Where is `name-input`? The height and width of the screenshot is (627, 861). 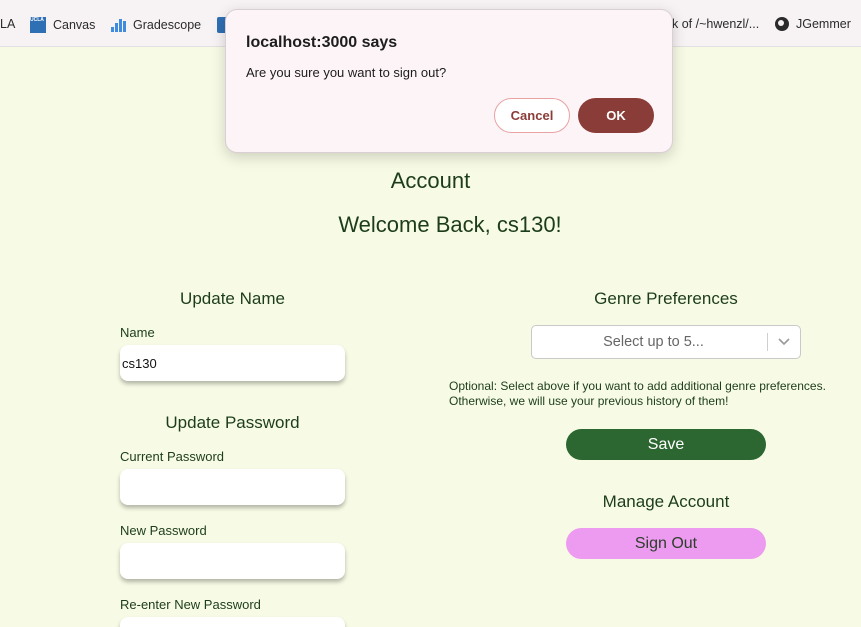 name-input is located at coordinates (232, 363).